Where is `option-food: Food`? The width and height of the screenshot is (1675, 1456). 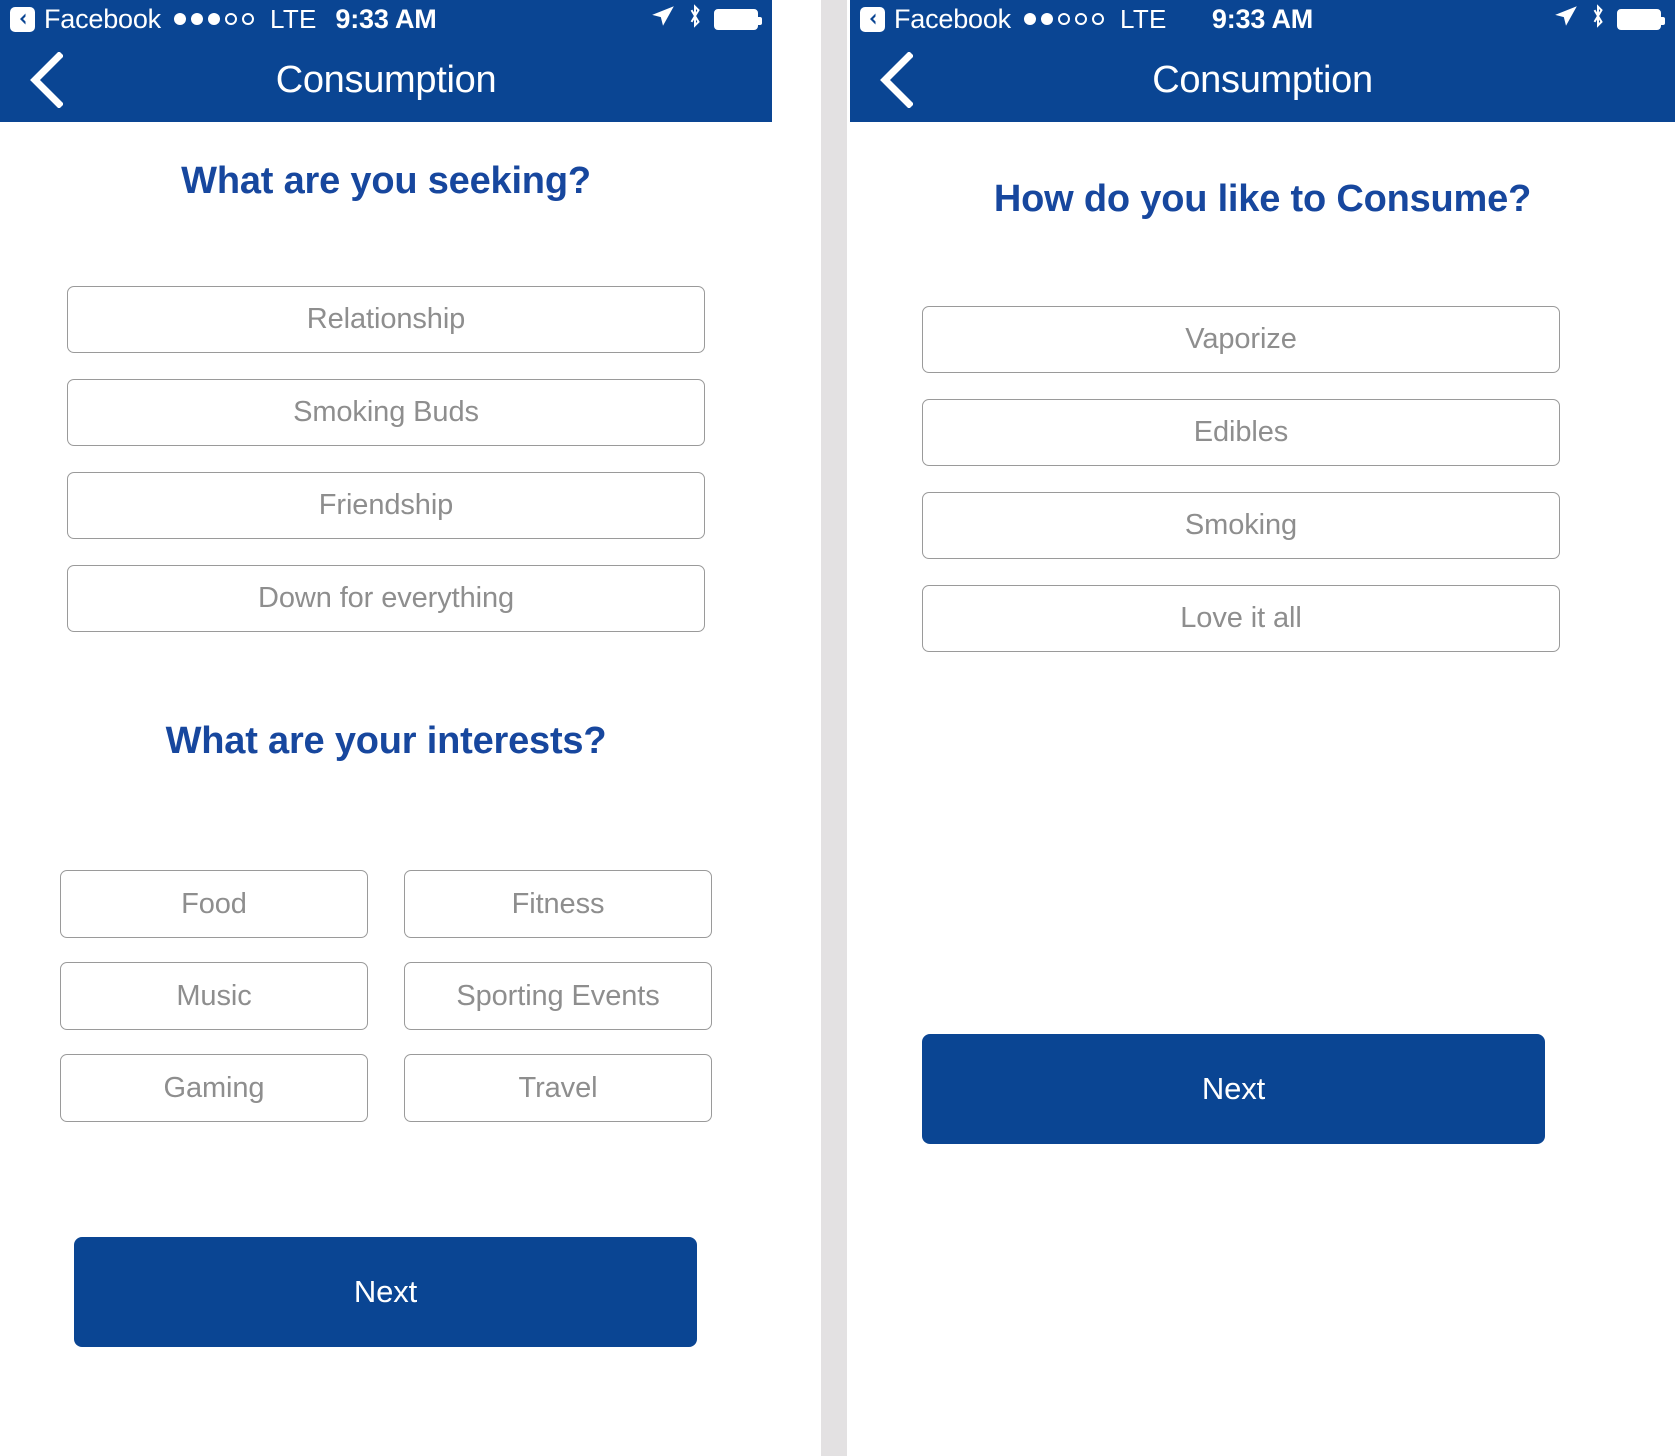 option-food: Food is located at coordinates (214, 904).